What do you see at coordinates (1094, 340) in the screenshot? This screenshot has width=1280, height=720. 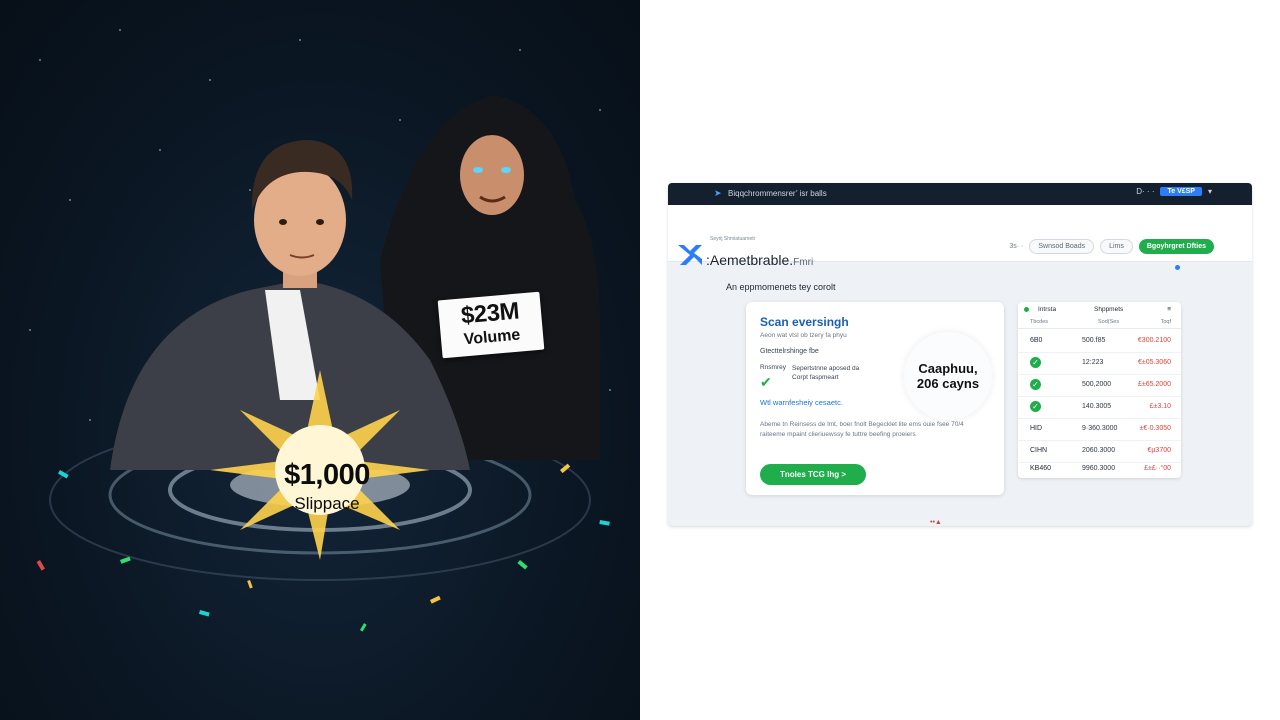 I see `row-value: 500.f85` at bounding box center [1094, 340].